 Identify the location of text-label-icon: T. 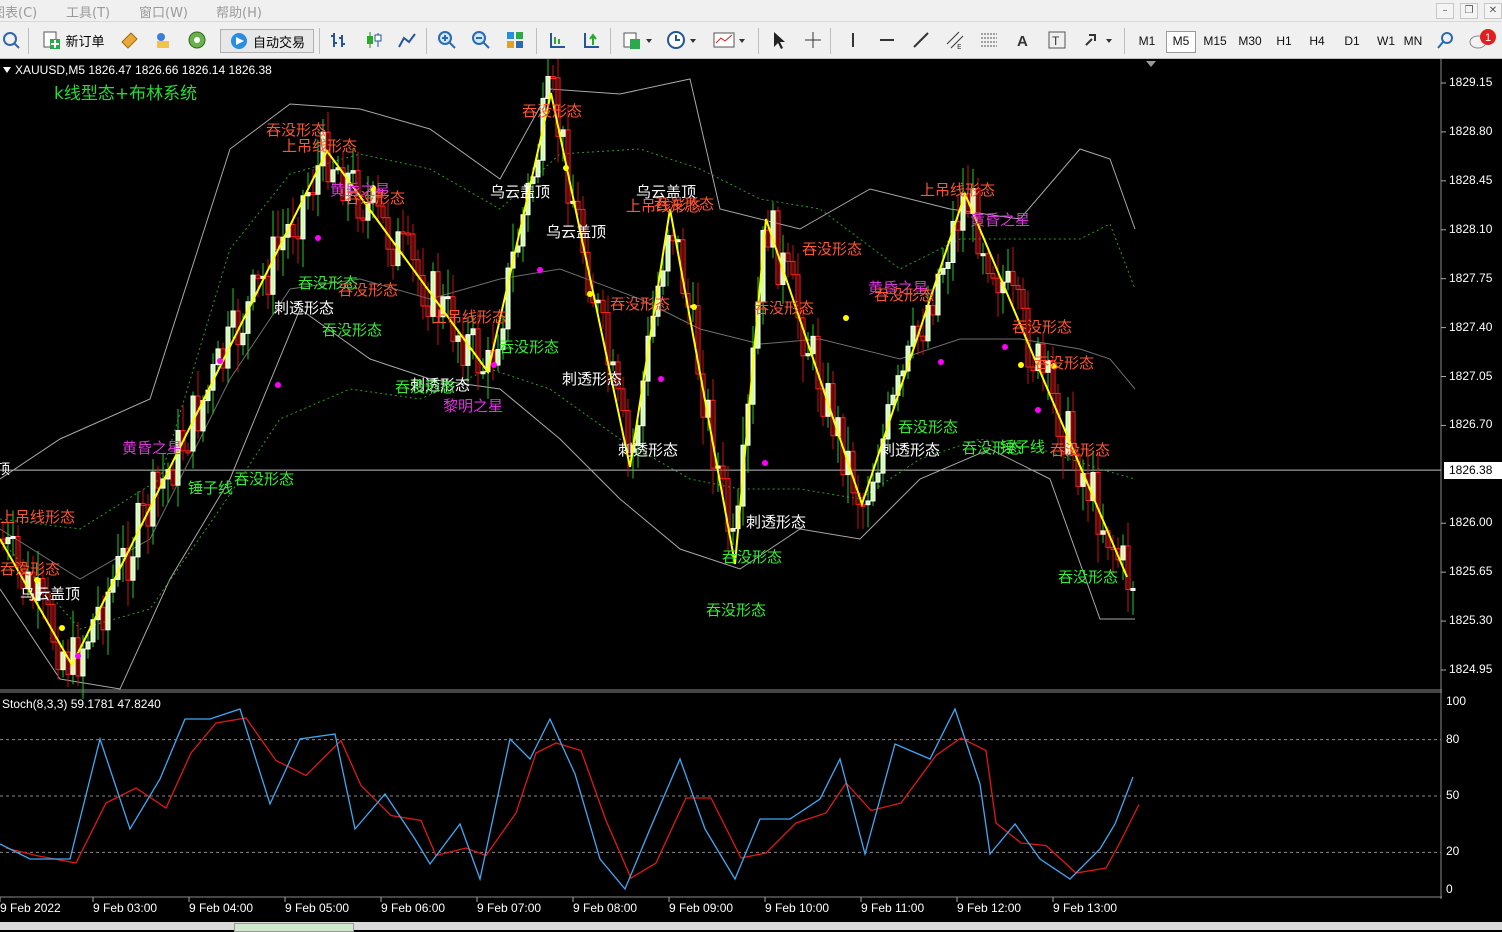
(1057, 40).